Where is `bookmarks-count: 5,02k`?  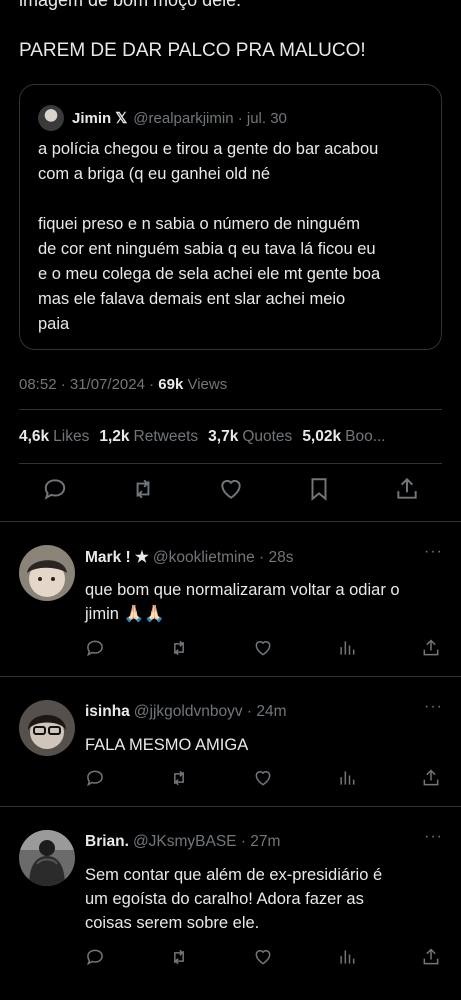 bookmarks-count: 5,02k is located at coordinates (322, 436).